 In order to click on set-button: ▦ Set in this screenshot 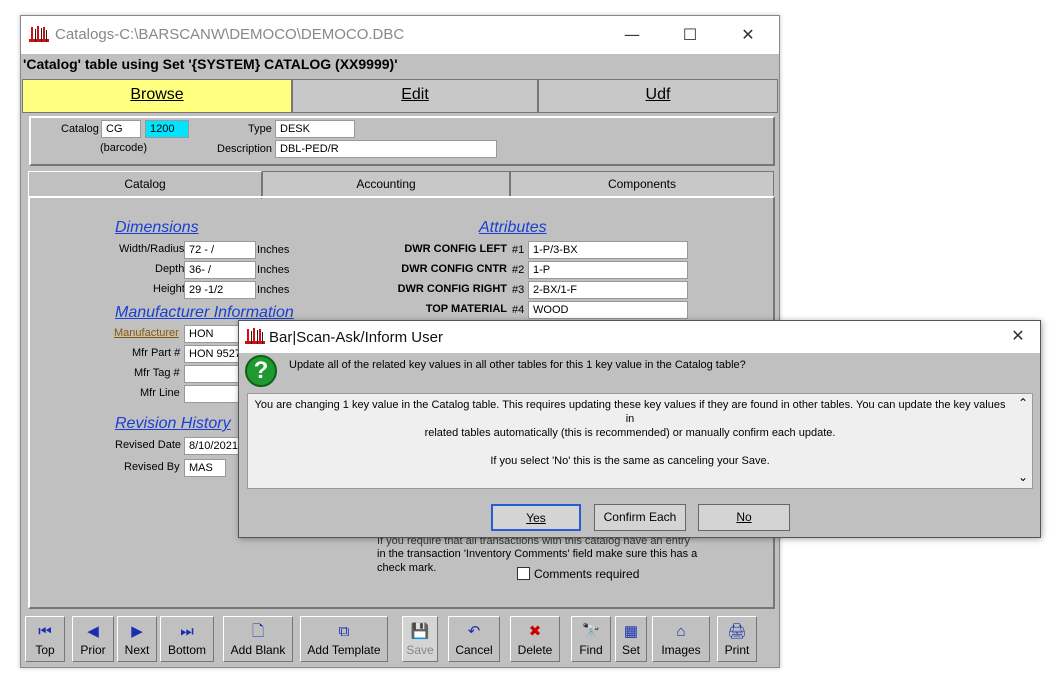, I will do `click(631, 639)`.